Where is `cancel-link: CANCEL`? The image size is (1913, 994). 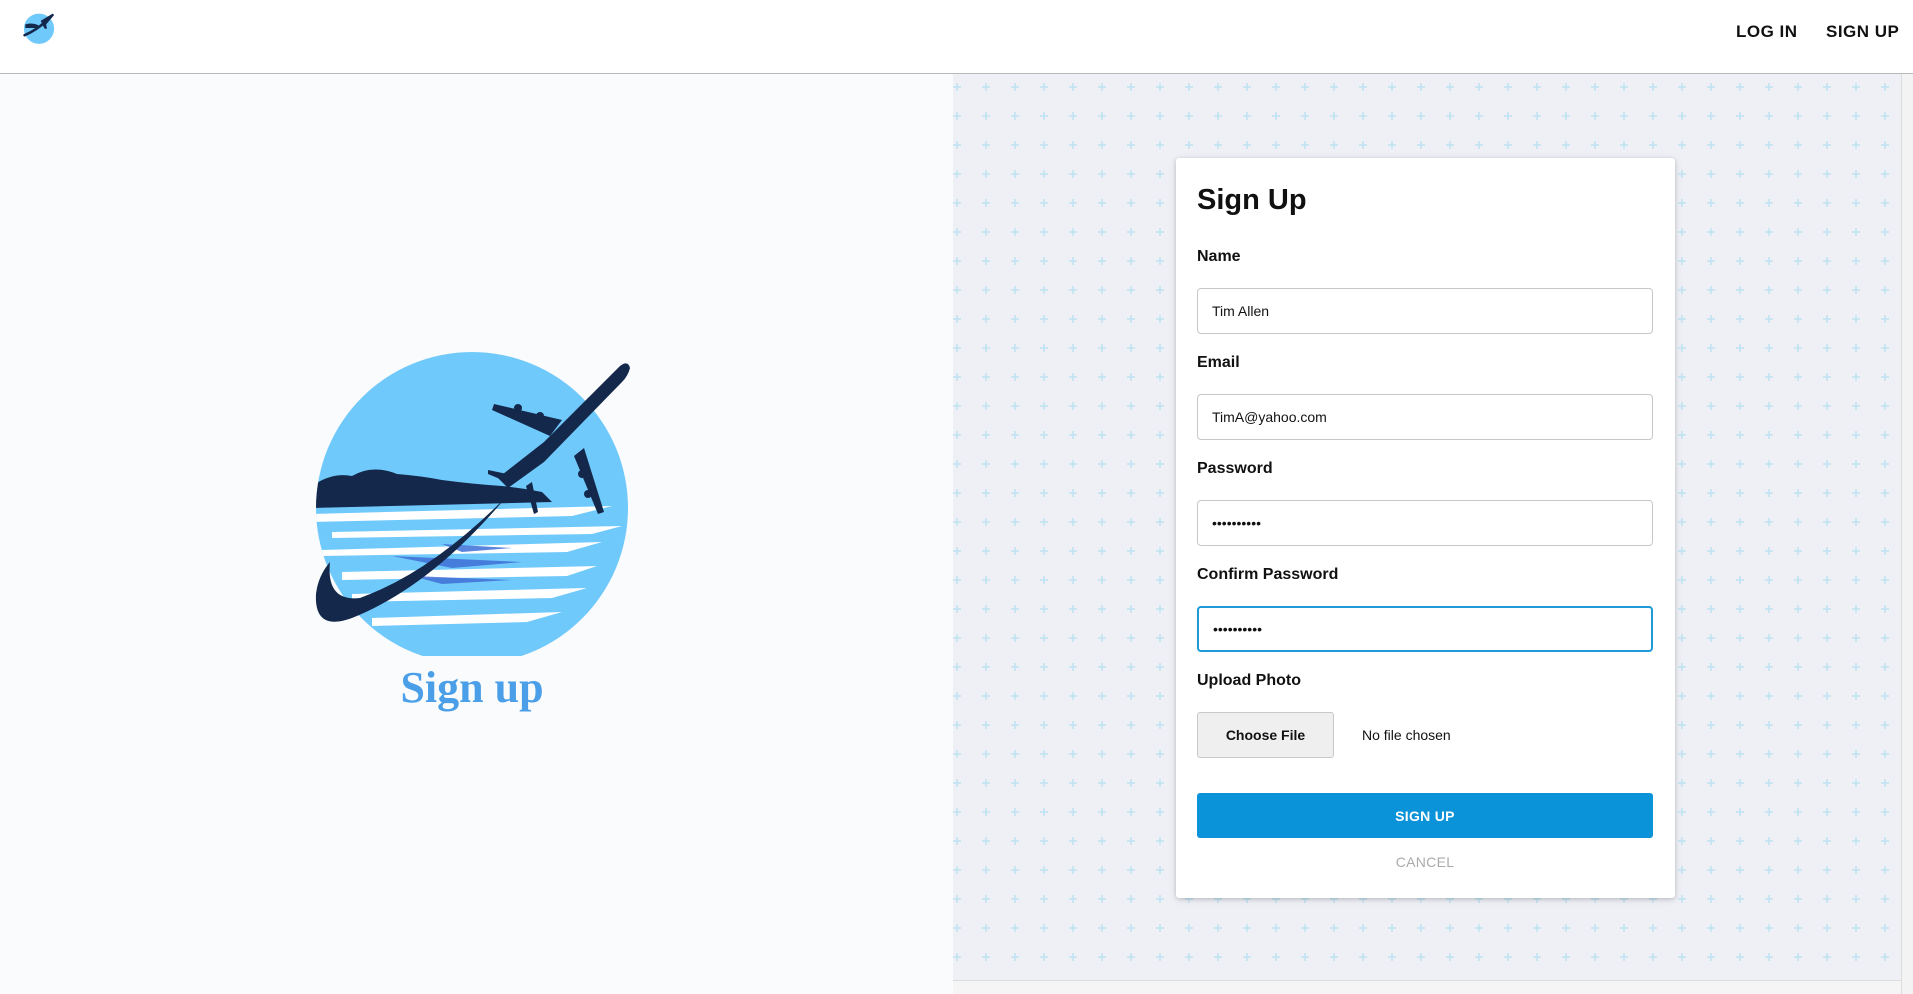 cancel-link: CANCEL is located at coordinates (1425, 862).